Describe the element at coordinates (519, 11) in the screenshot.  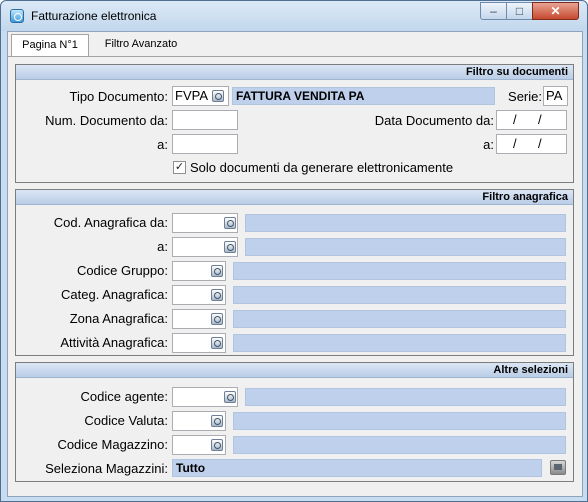
I see `maximize-button: □` at that location.